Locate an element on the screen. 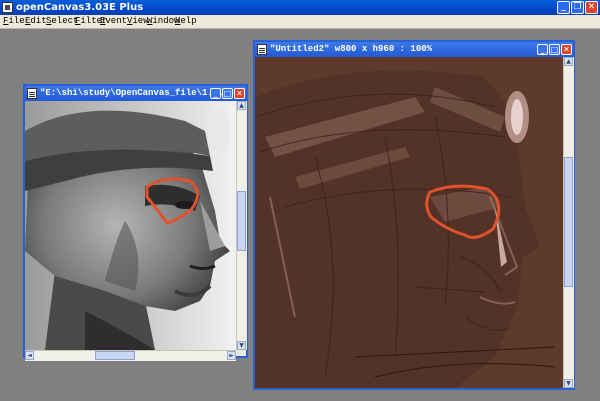 The image size is (600, 401). scroll-down-arrow-icon: ▼ is located at coordinates (241, 345).